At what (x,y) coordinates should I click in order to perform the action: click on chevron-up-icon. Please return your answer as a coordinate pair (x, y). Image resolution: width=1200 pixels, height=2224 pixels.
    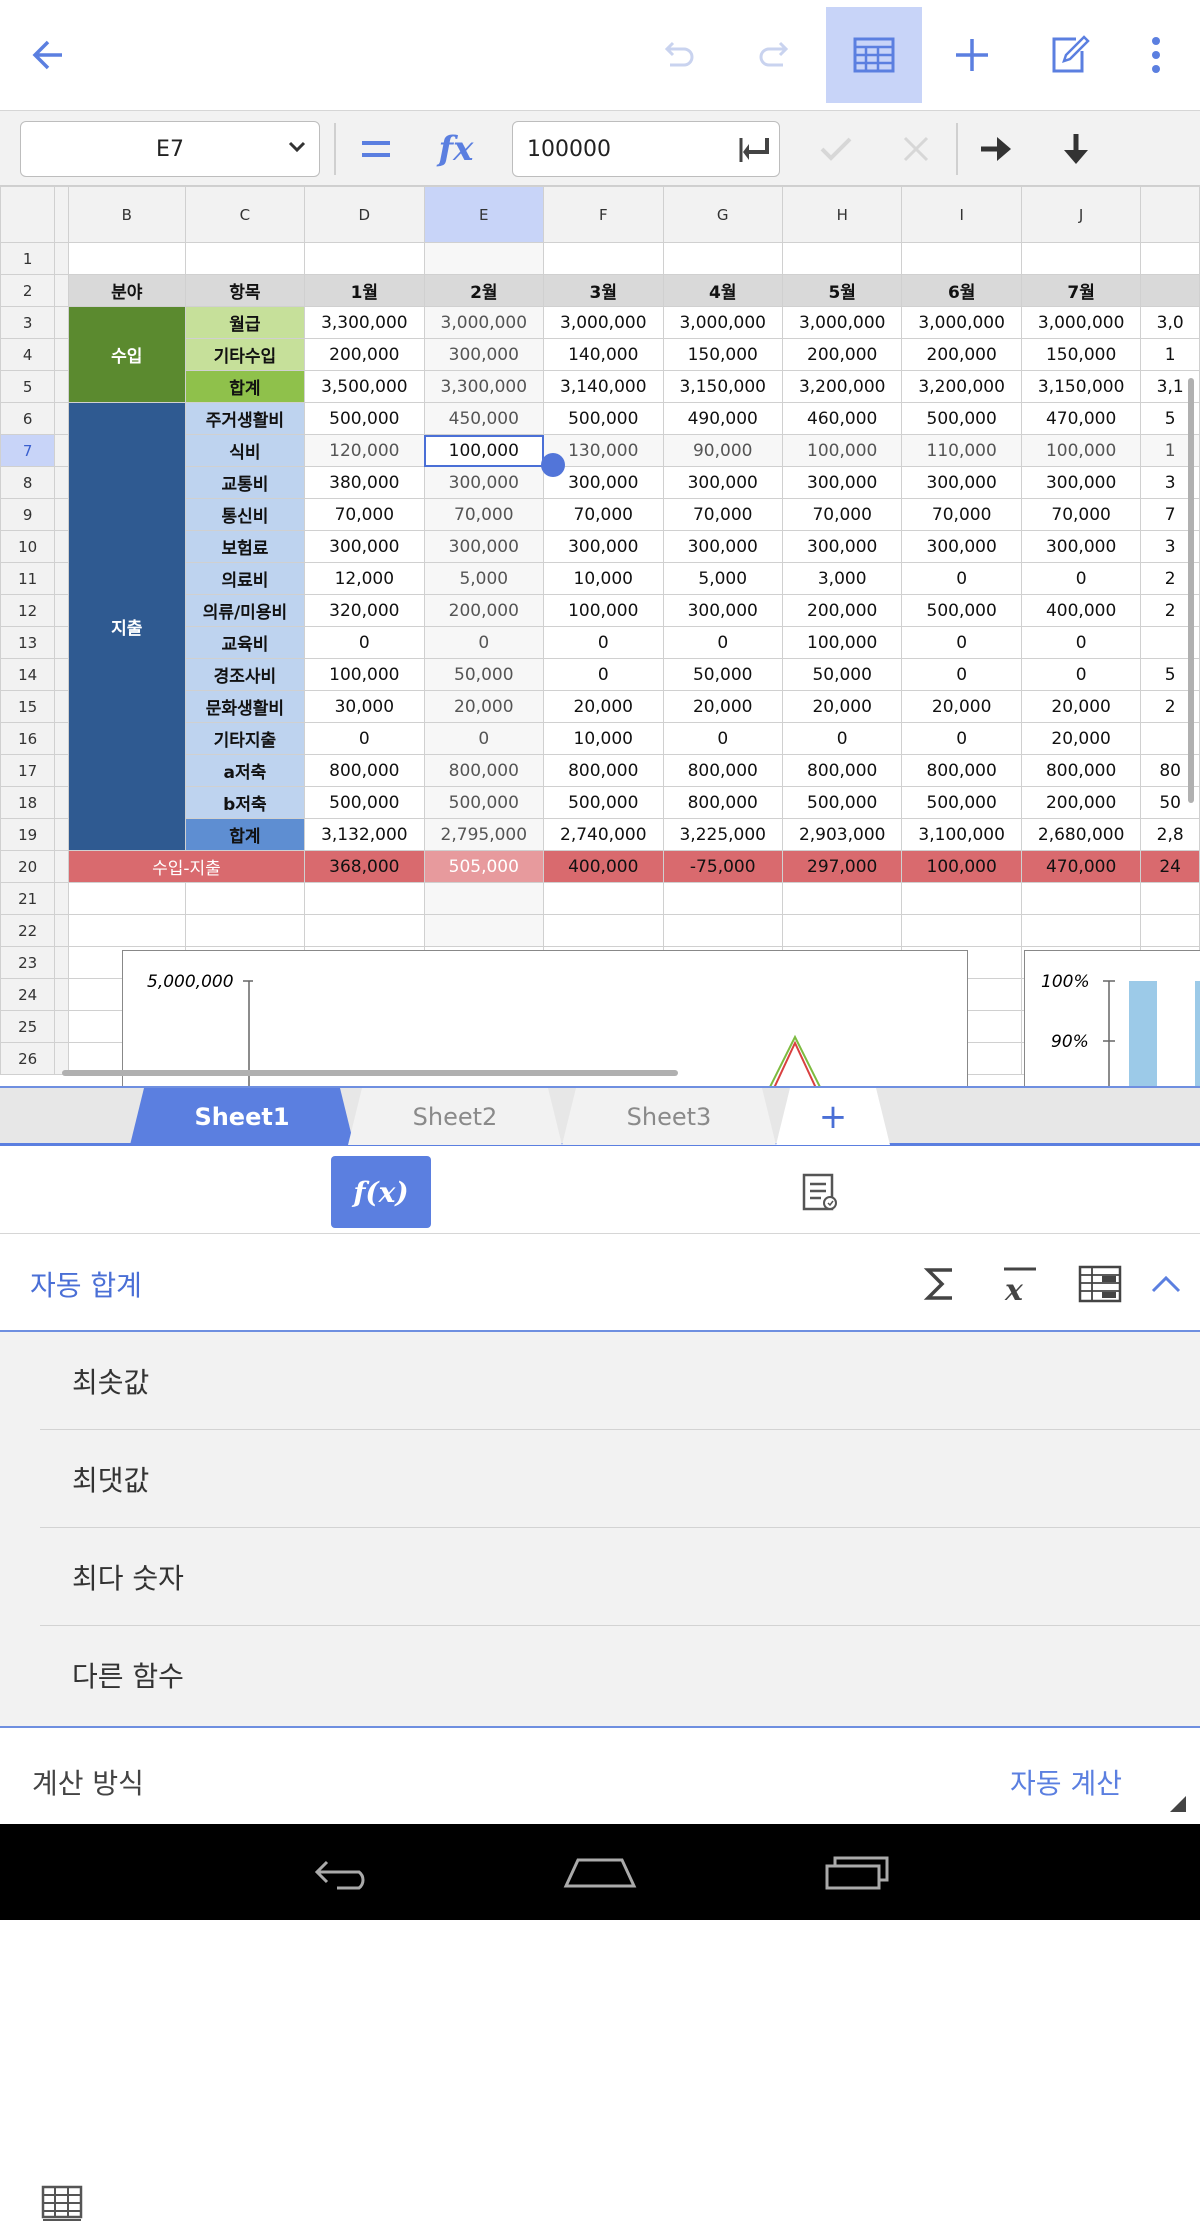
    Looking at the image, I should click on (1166, 1284).